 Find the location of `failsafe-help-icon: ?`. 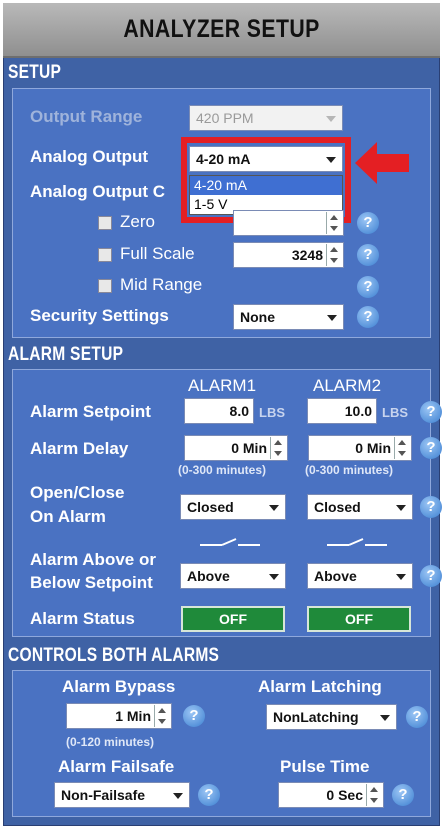

failsafe-help-icon: ? is located at coordinates (209, 795).